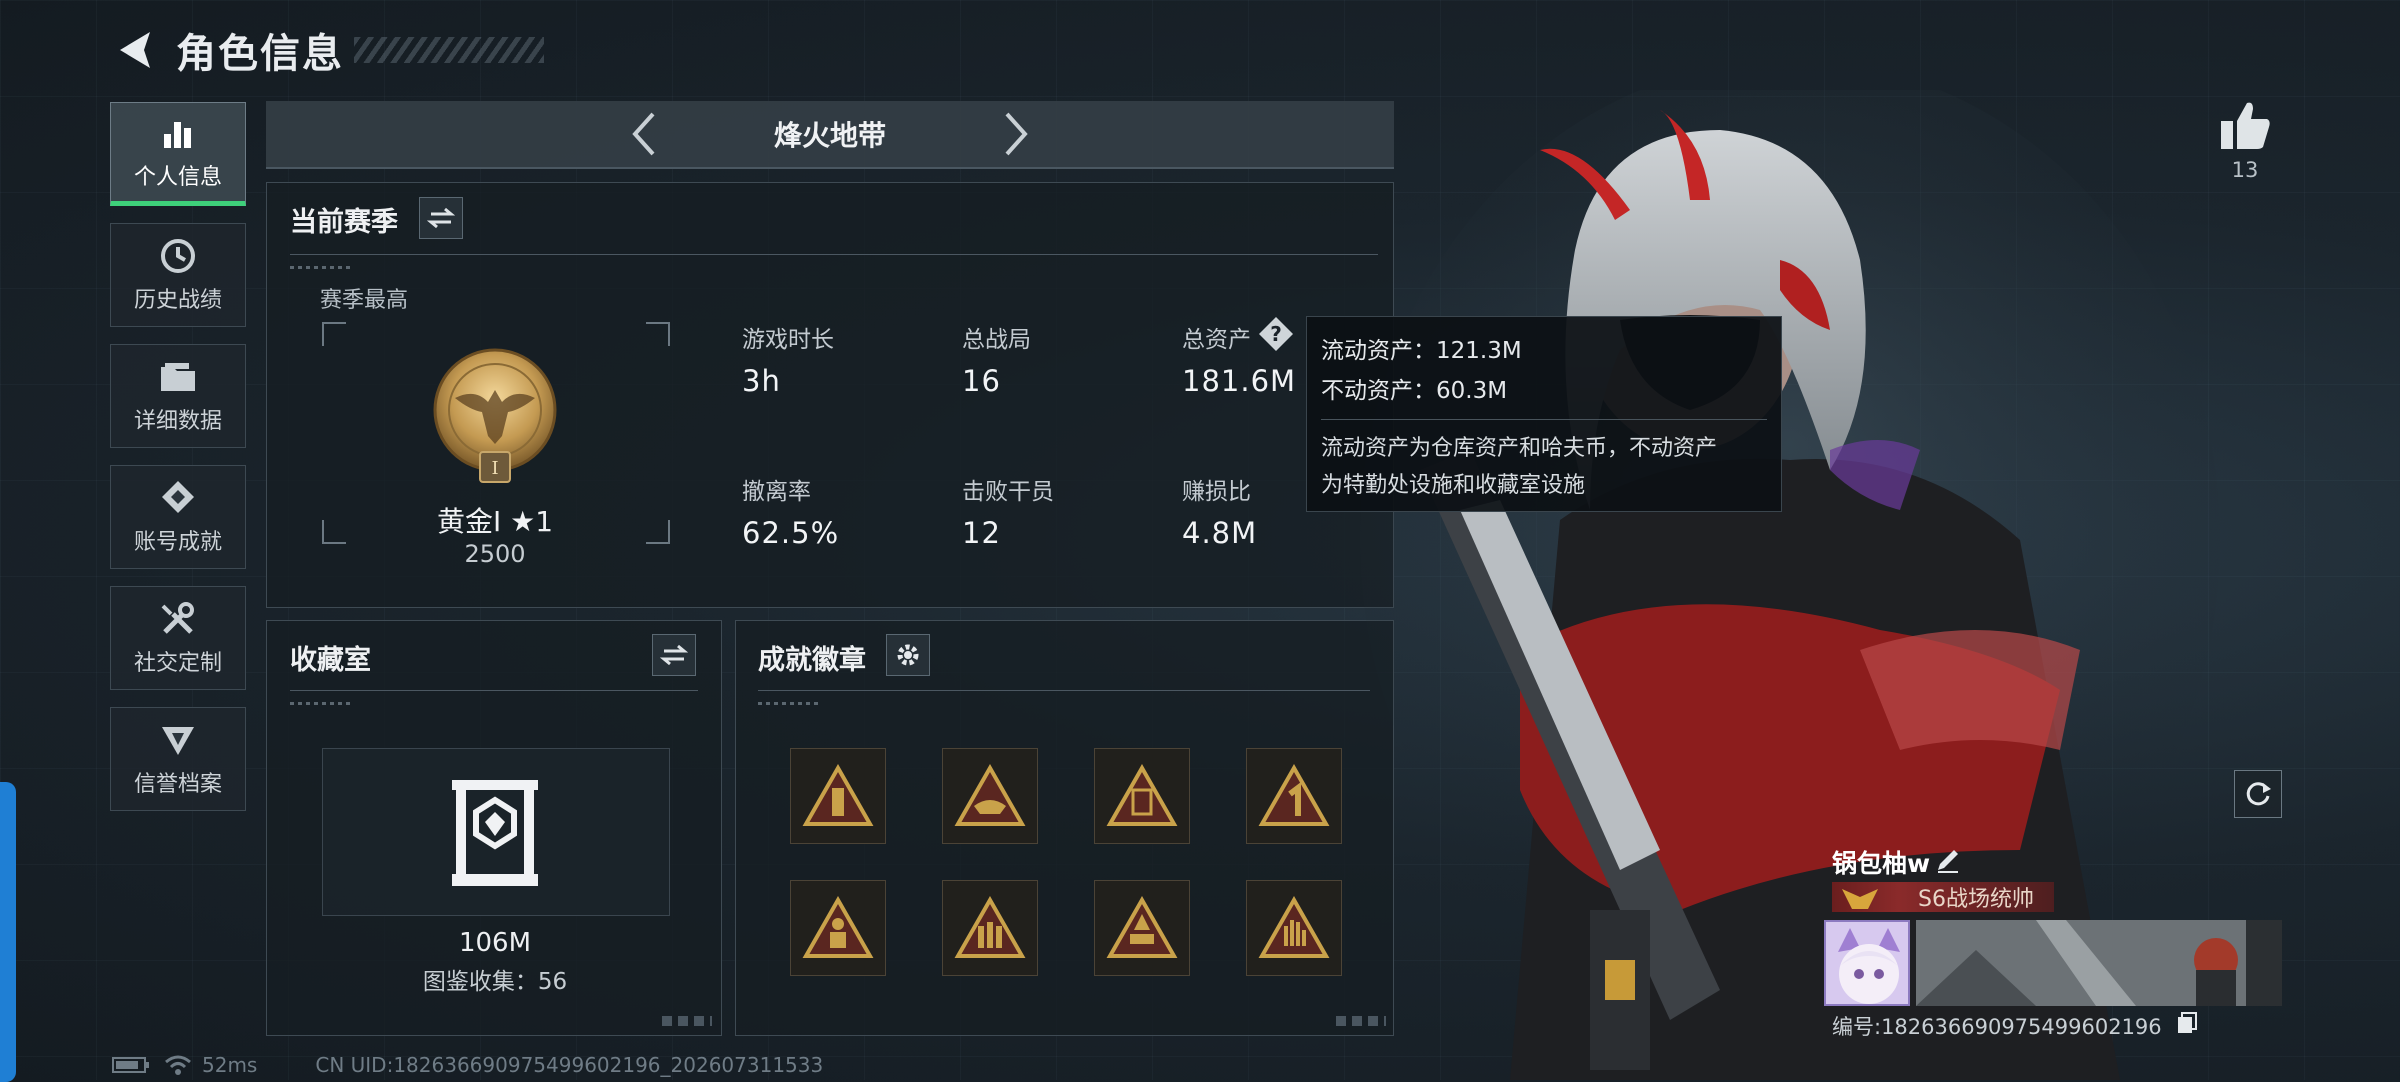 This screenshot has width=2400, height=1082. I want to click on sidebar-item-details: 详细数据, so click(178, 396).